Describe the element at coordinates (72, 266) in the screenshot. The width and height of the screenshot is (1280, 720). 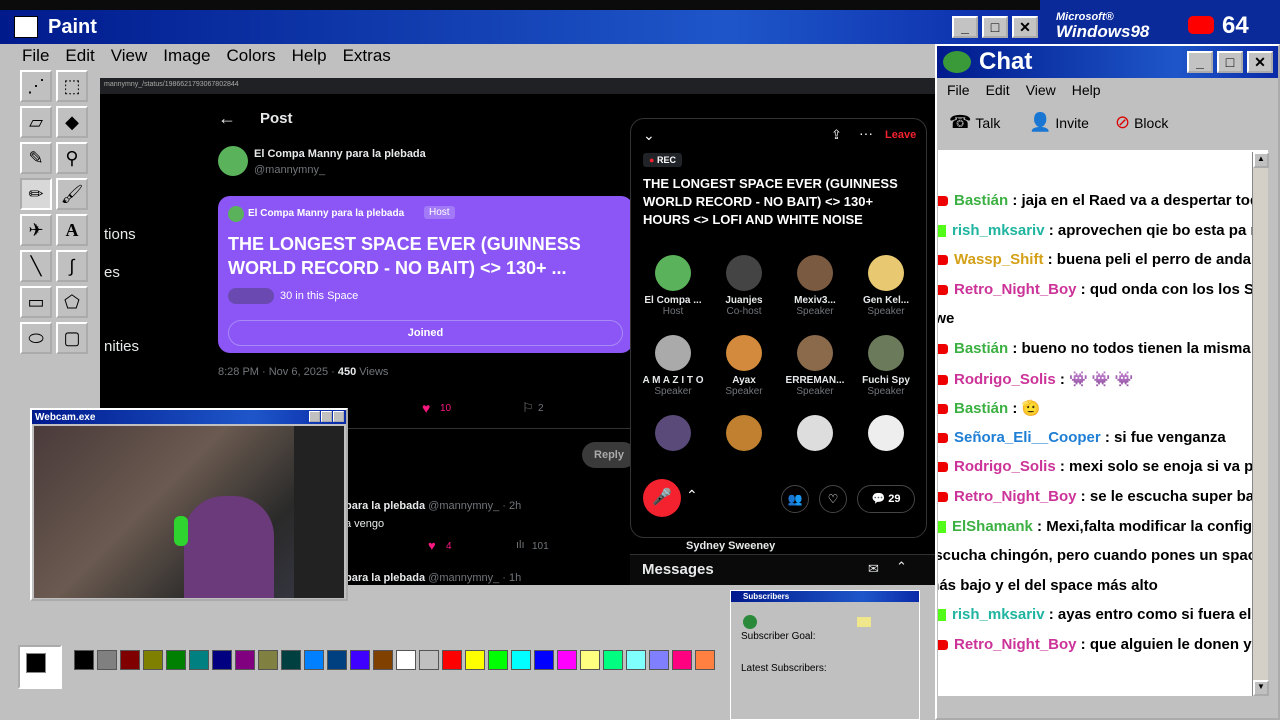
I see `curve-icon: ∫` at that location.